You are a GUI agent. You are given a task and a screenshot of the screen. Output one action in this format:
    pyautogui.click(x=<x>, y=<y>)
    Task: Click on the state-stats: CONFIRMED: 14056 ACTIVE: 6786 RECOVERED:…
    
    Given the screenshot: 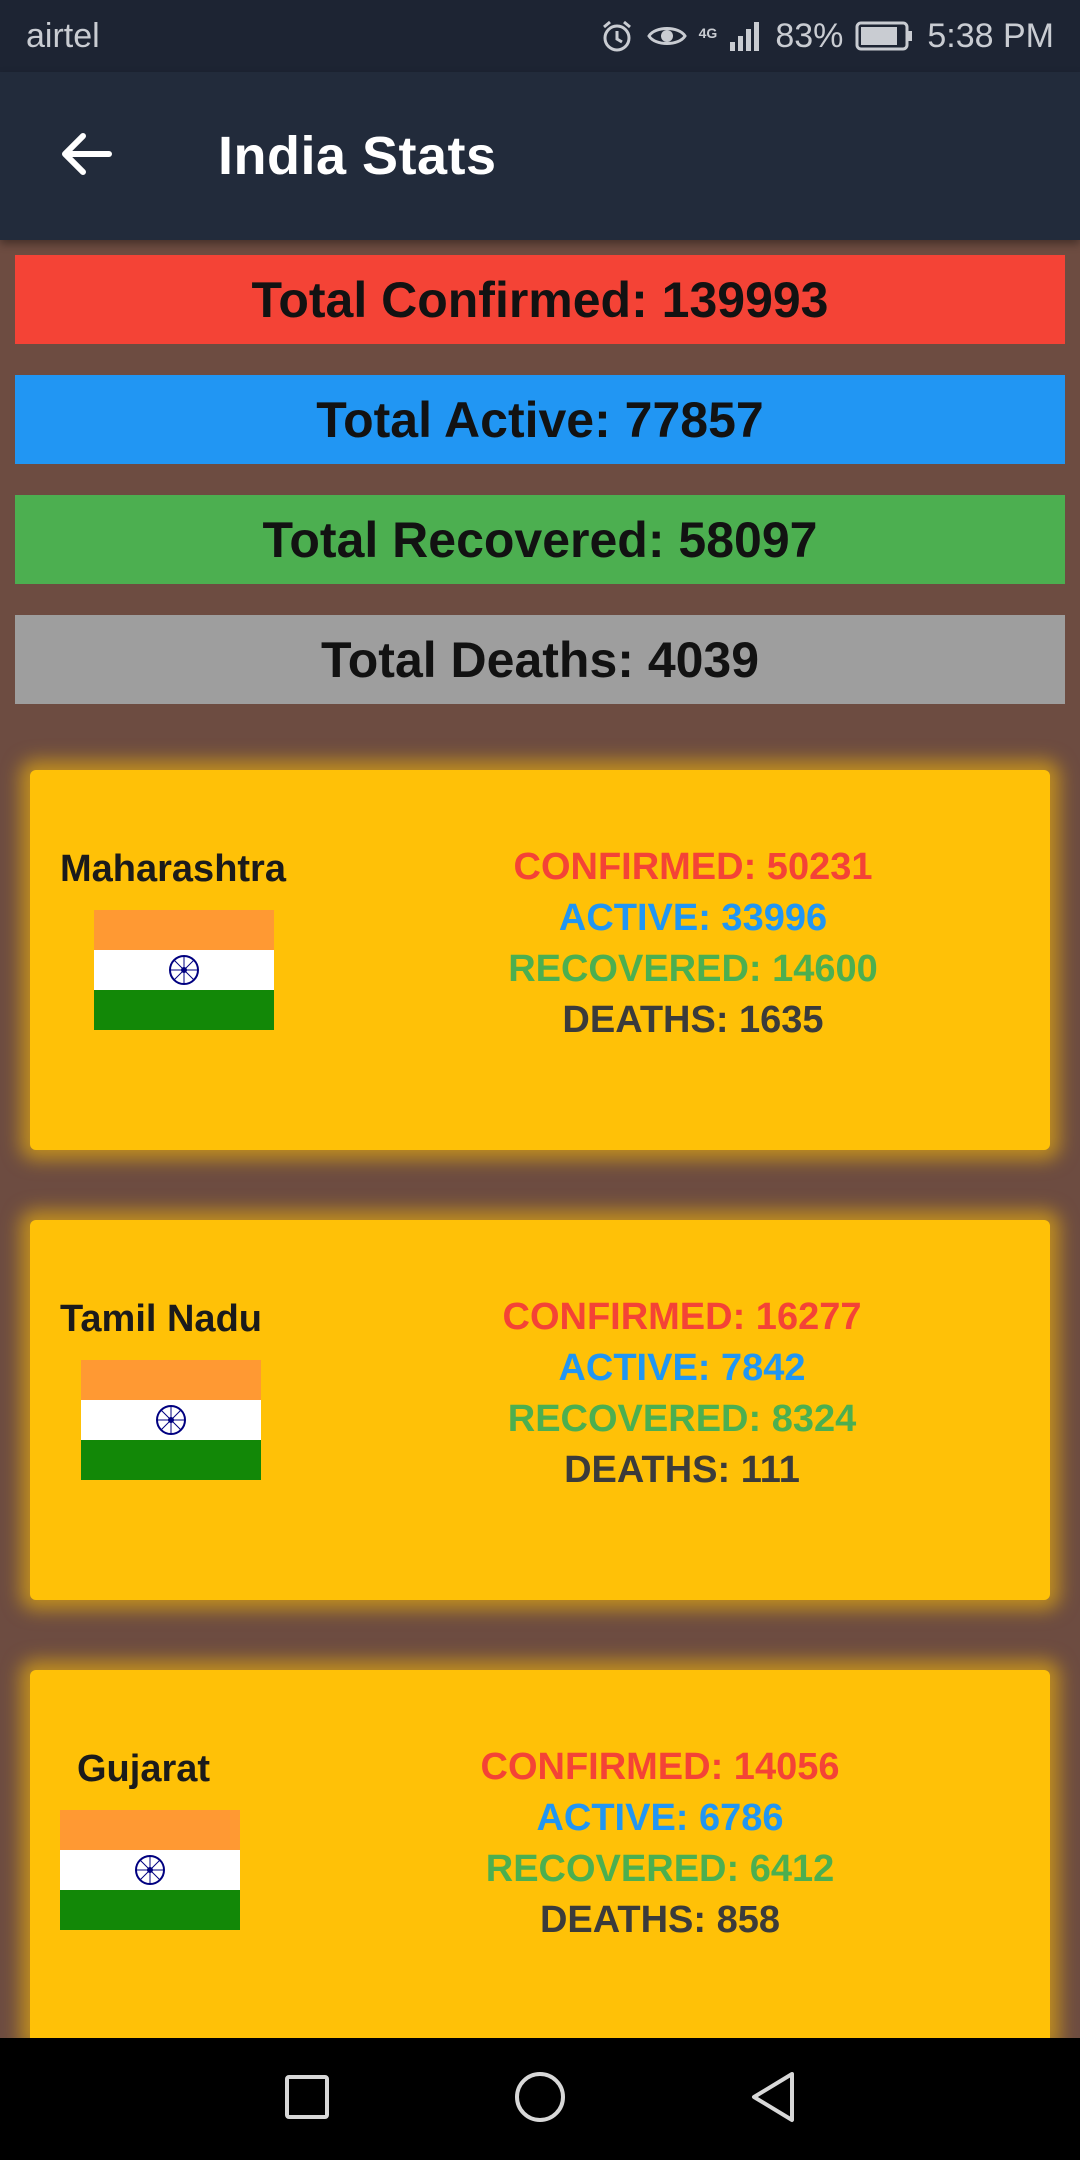 What is the action you would take?
    pyautogui.click(x=660, y=1844)
    